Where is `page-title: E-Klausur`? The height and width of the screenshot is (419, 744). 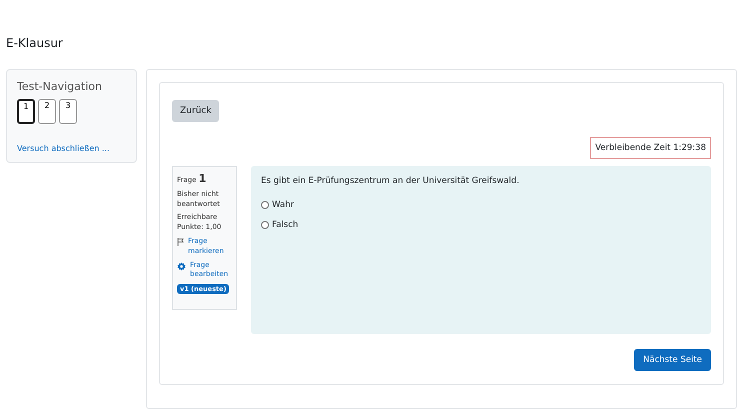 page-title: E-Klausur is located at coordinates (35, 44).